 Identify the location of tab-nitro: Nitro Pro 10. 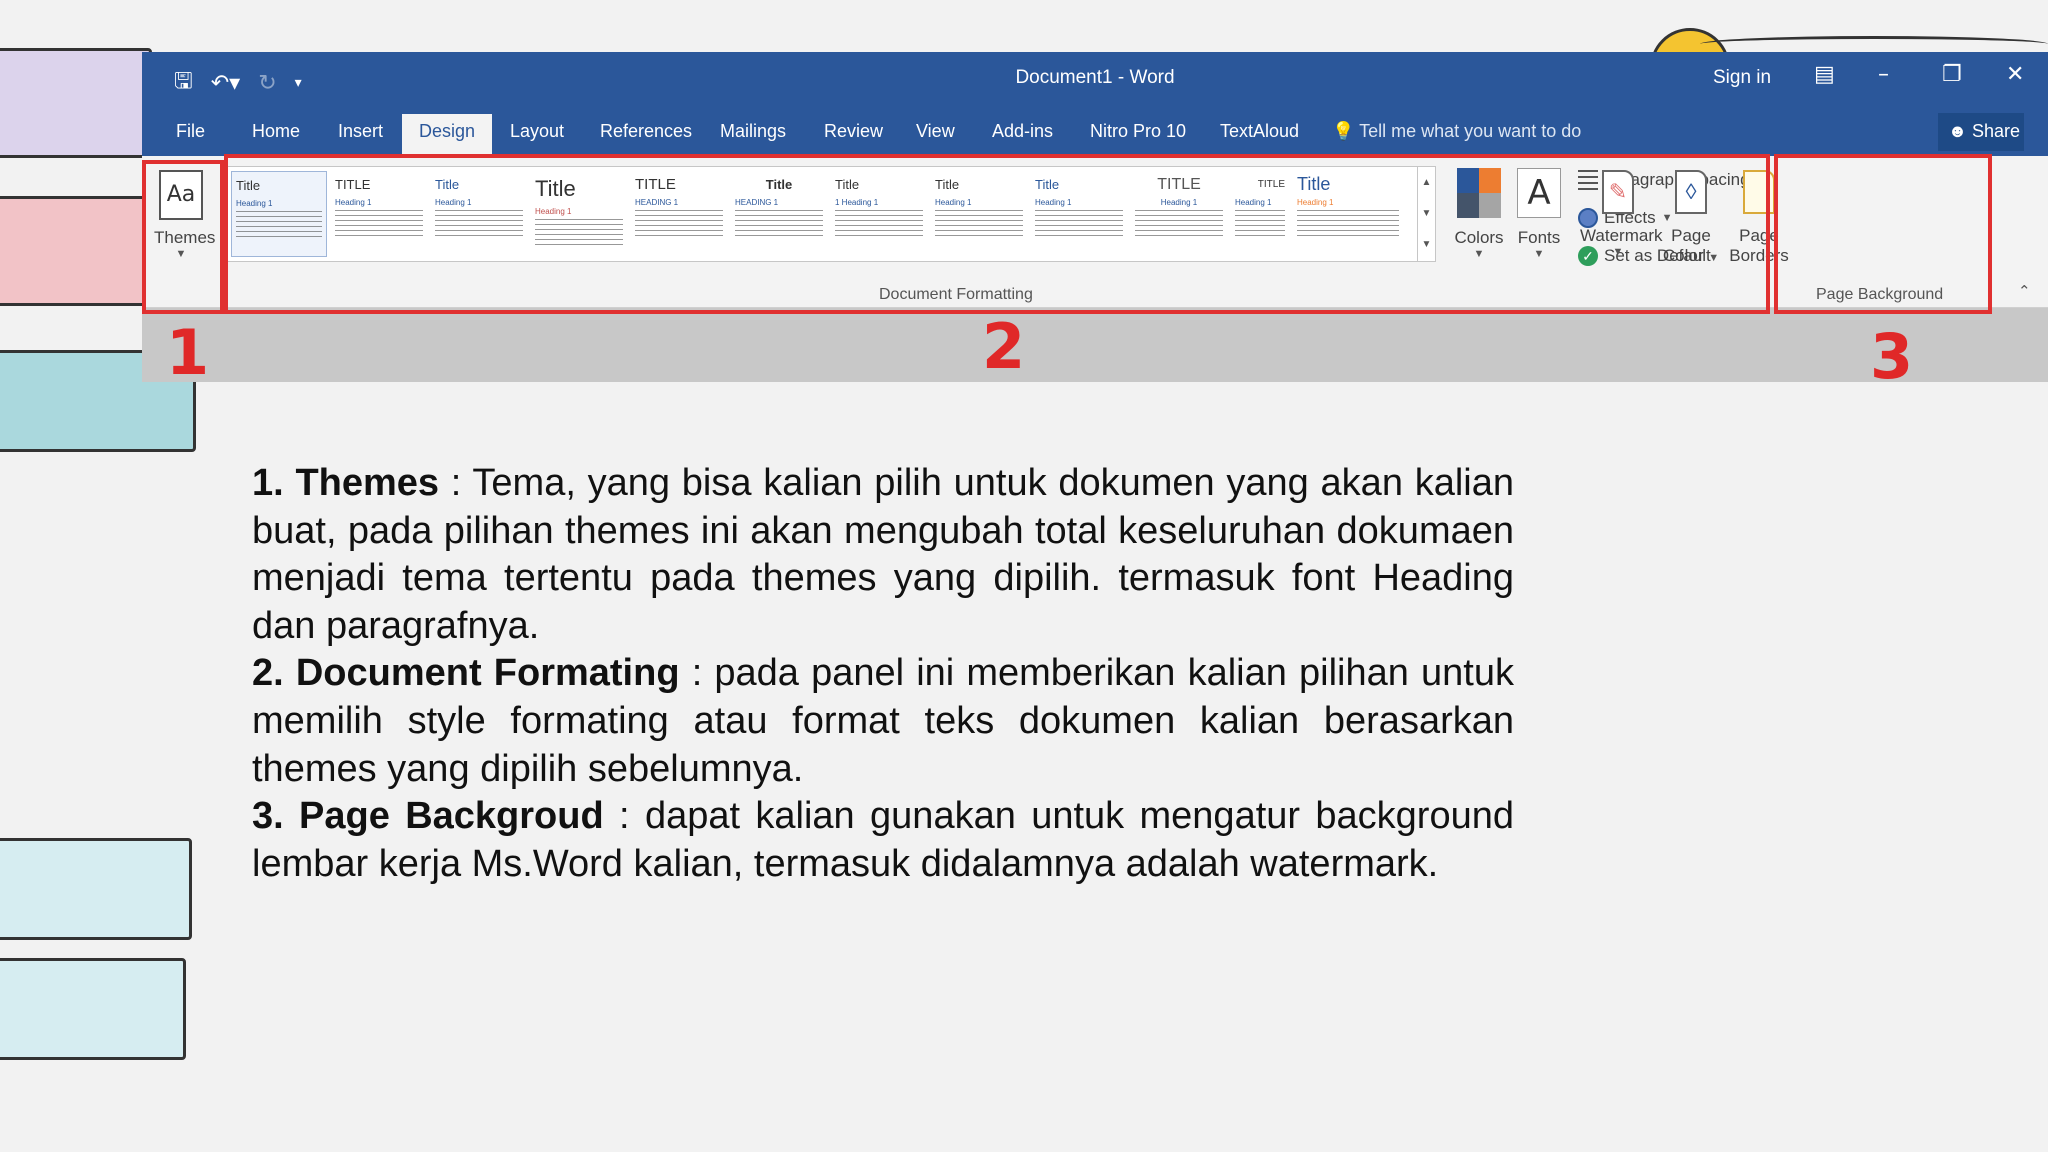
(1138, 131).